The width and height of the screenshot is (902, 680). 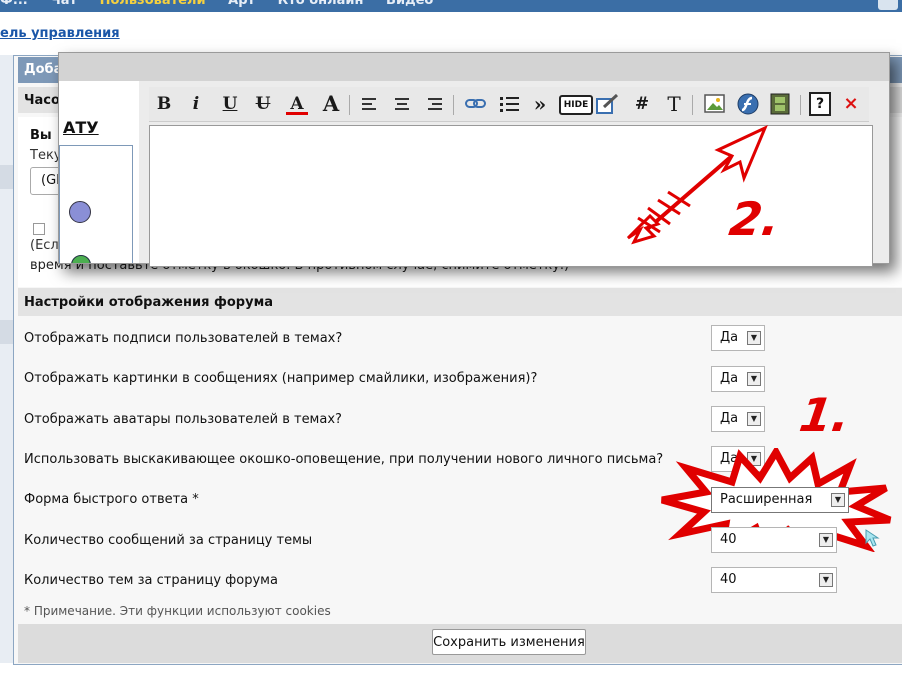 I want to click on italic-icon: i, so click(x=196, y=104).